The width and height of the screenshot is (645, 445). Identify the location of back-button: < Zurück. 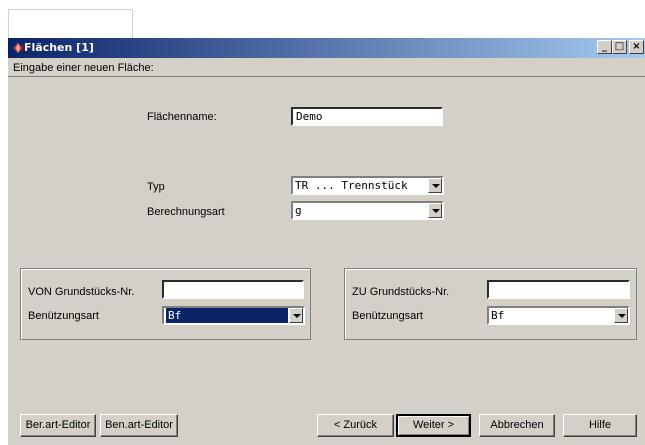
(355, 425).